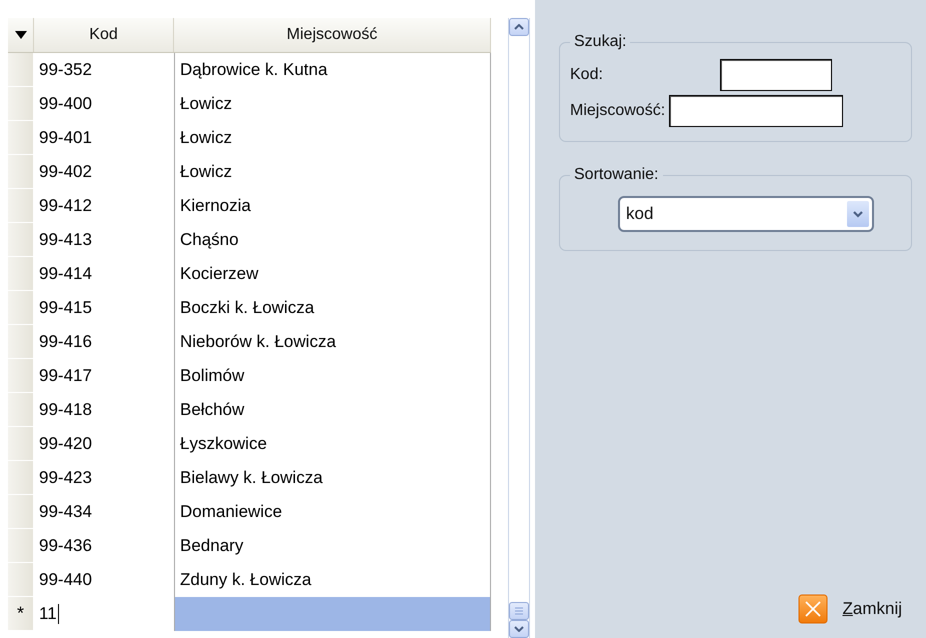 Image resolution: width=926 pixels, height=638 pixels. What do you see at coordinates (332, 308) in the screenshot?
I see `table-cell: Boczki k. Łowicza` at bounding box center [332, 308].